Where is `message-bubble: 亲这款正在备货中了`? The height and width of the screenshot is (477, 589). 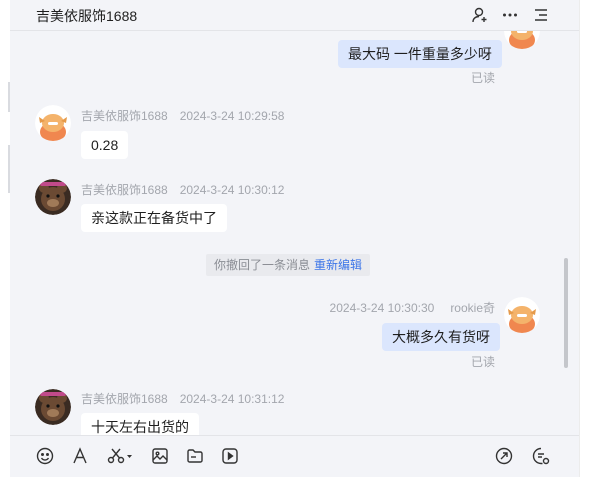
message-bubble: 亲这款正在备货中了 is located at coordinates (154, 218).